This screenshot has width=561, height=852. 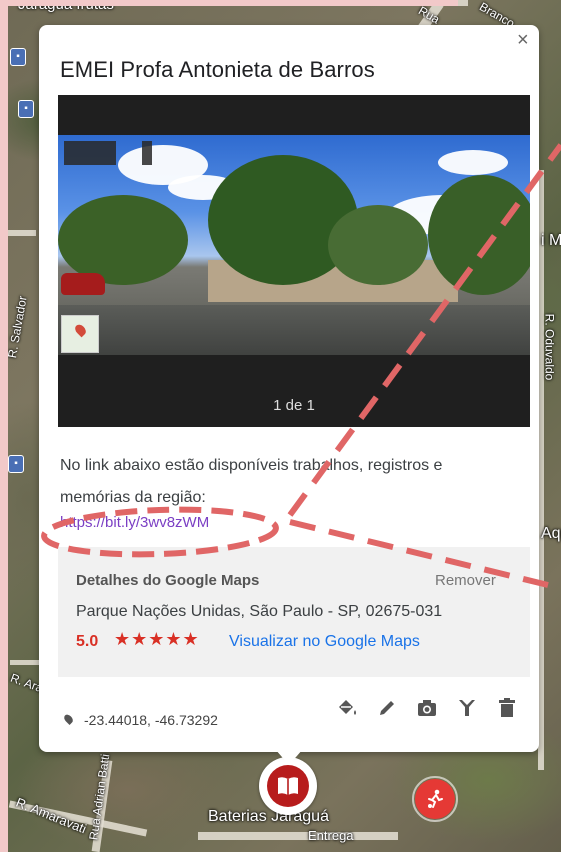 What do you see at coordinates (294, 405) in the screenshot?
I see `photo-counter: 1 de 1` at bounding box center [294, 405].